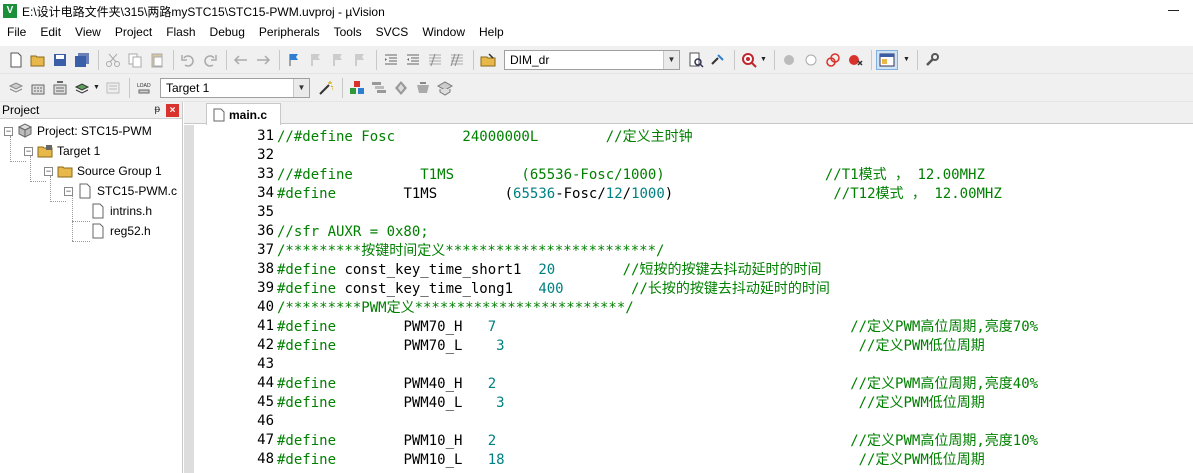  I want to click on comment-selection-button, so click(435, 60).